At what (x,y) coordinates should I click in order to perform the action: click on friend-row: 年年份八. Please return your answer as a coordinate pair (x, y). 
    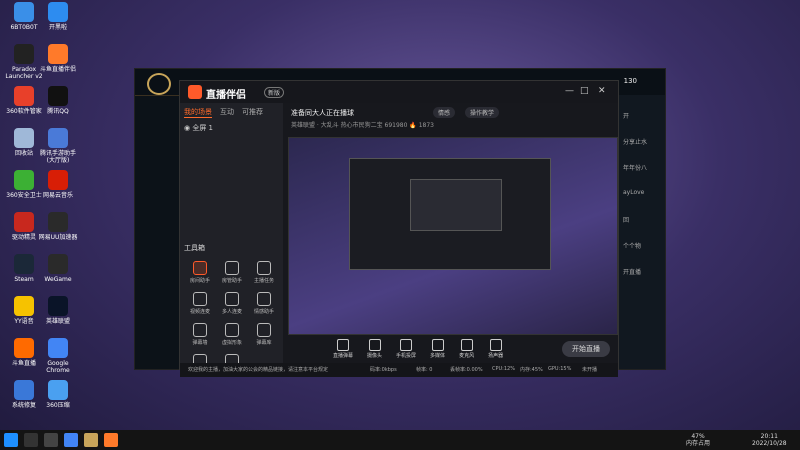
    Looking at the image, I should click on (642, 168).